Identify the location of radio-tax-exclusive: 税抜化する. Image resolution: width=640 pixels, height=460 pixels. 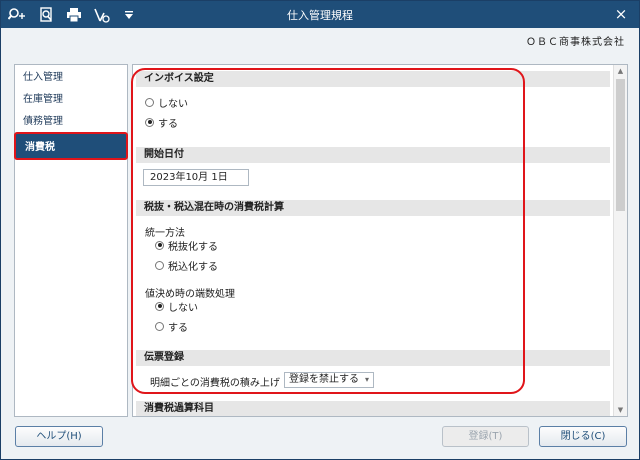
(186, 245).